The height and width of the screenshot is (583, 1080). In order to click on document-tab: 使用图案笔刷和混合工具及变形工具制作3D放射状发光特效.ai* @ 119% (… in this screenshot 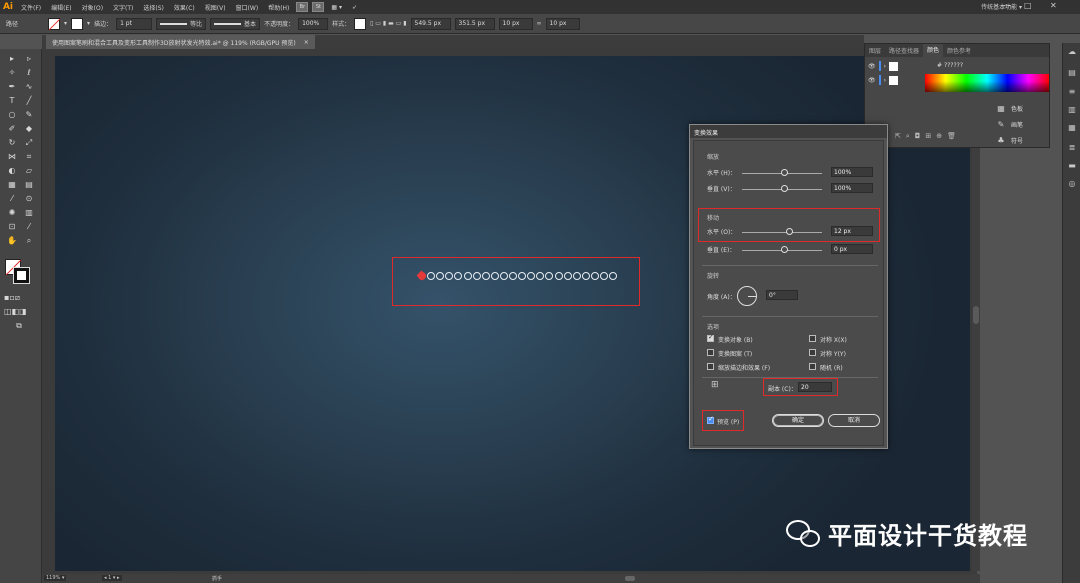, I will do `click(180, 42)`.